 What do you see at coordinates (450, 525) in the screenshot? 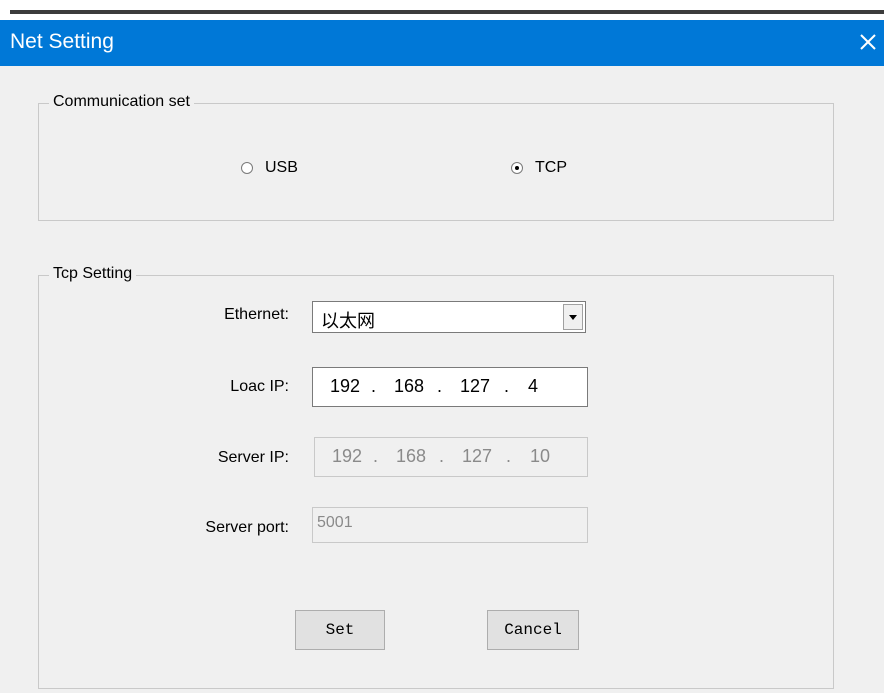
I see `server-port-input: 5001` at bounding box center [450, 525].